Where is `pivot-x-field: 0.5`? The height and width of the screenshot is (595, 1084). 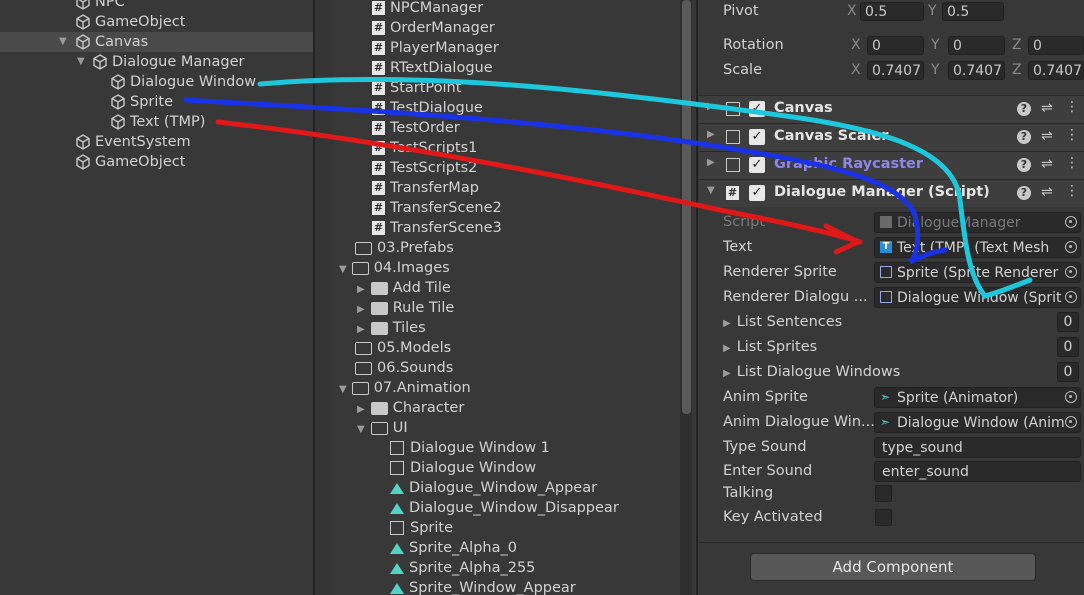 pivot-x-field: 0.5 is located at coordinates (892, 11).